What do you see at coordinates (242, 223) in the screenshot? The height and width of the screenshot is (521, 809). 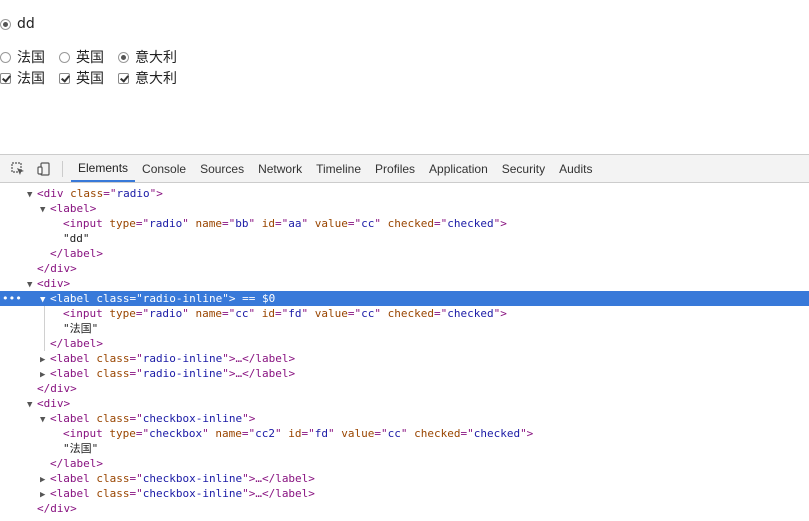 I see `code-token: bb` at bounding box center [242, 223].